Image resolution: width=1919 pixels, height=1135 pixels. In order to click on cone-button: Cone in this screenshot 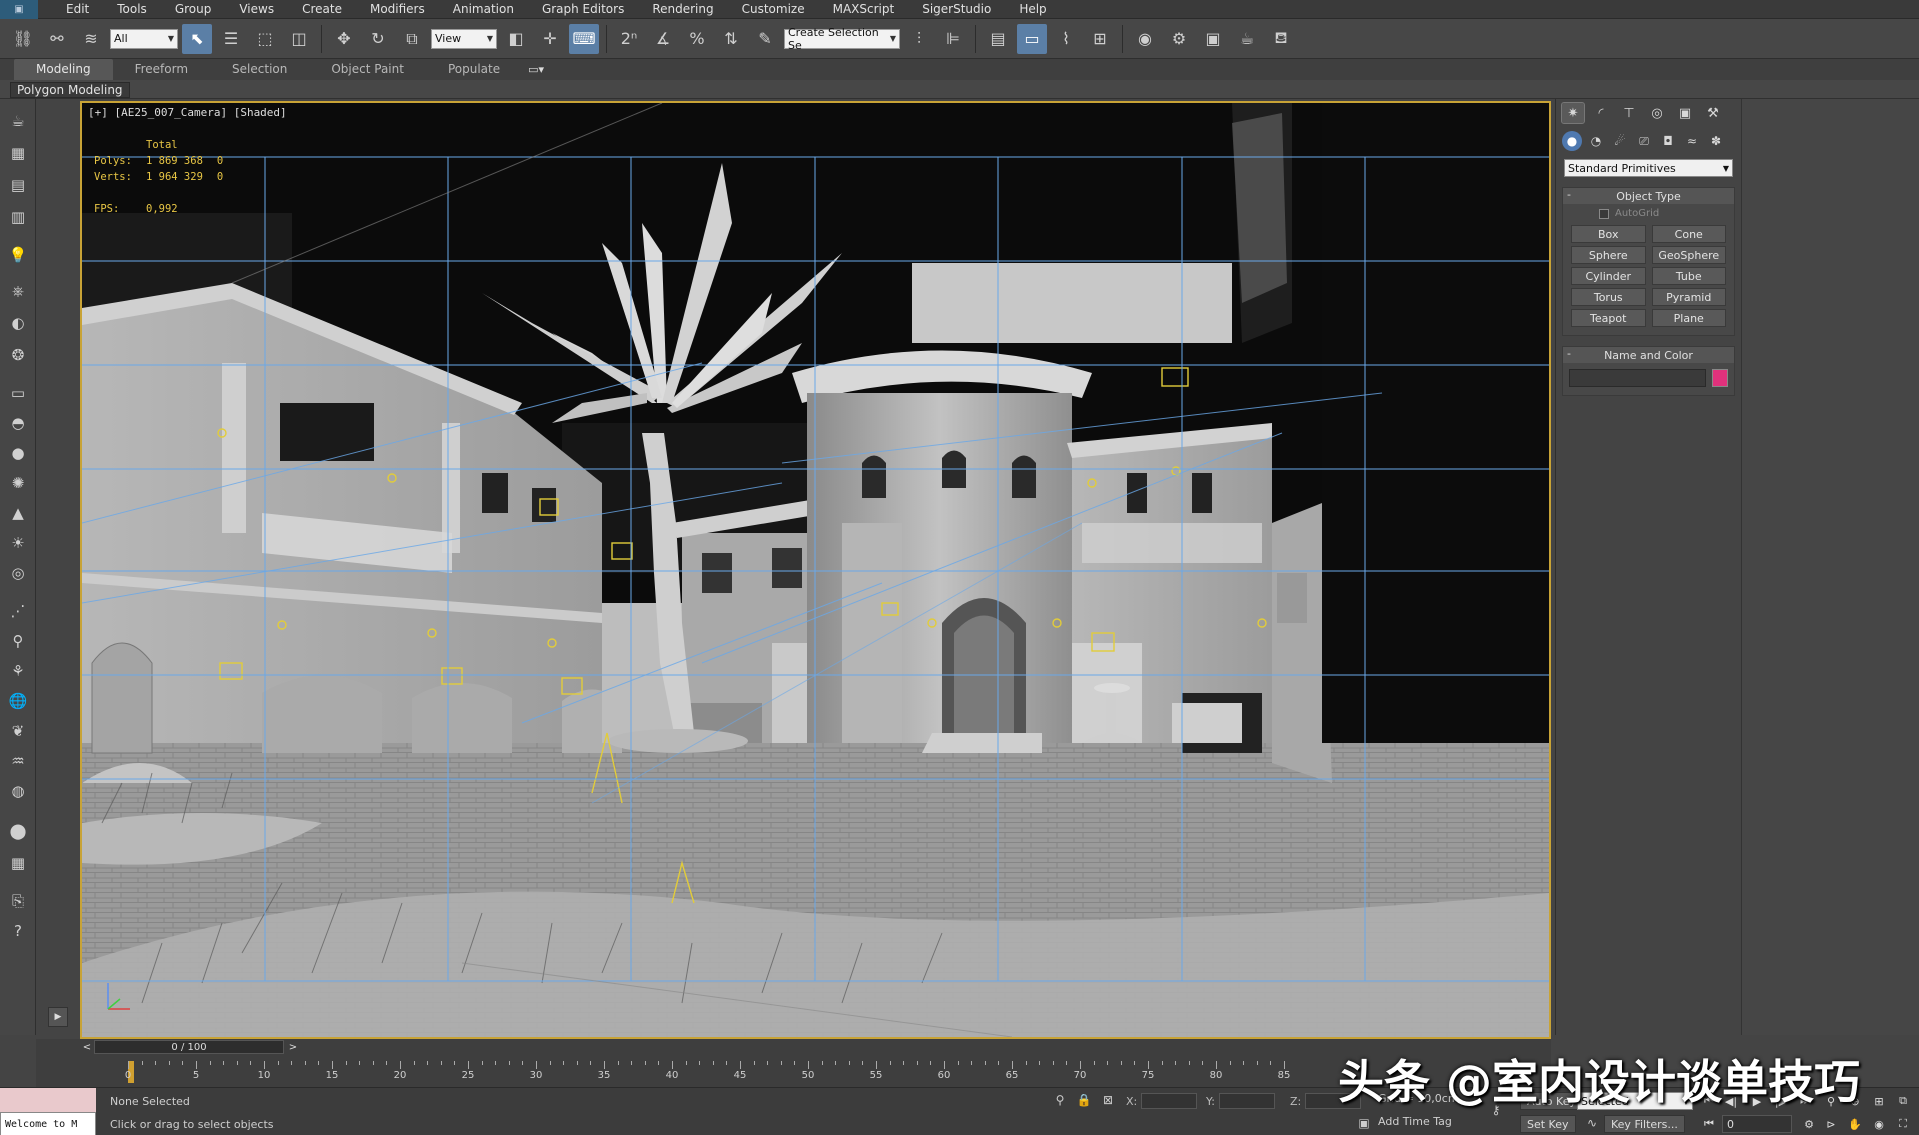, I will do `click(1688, 234)`.